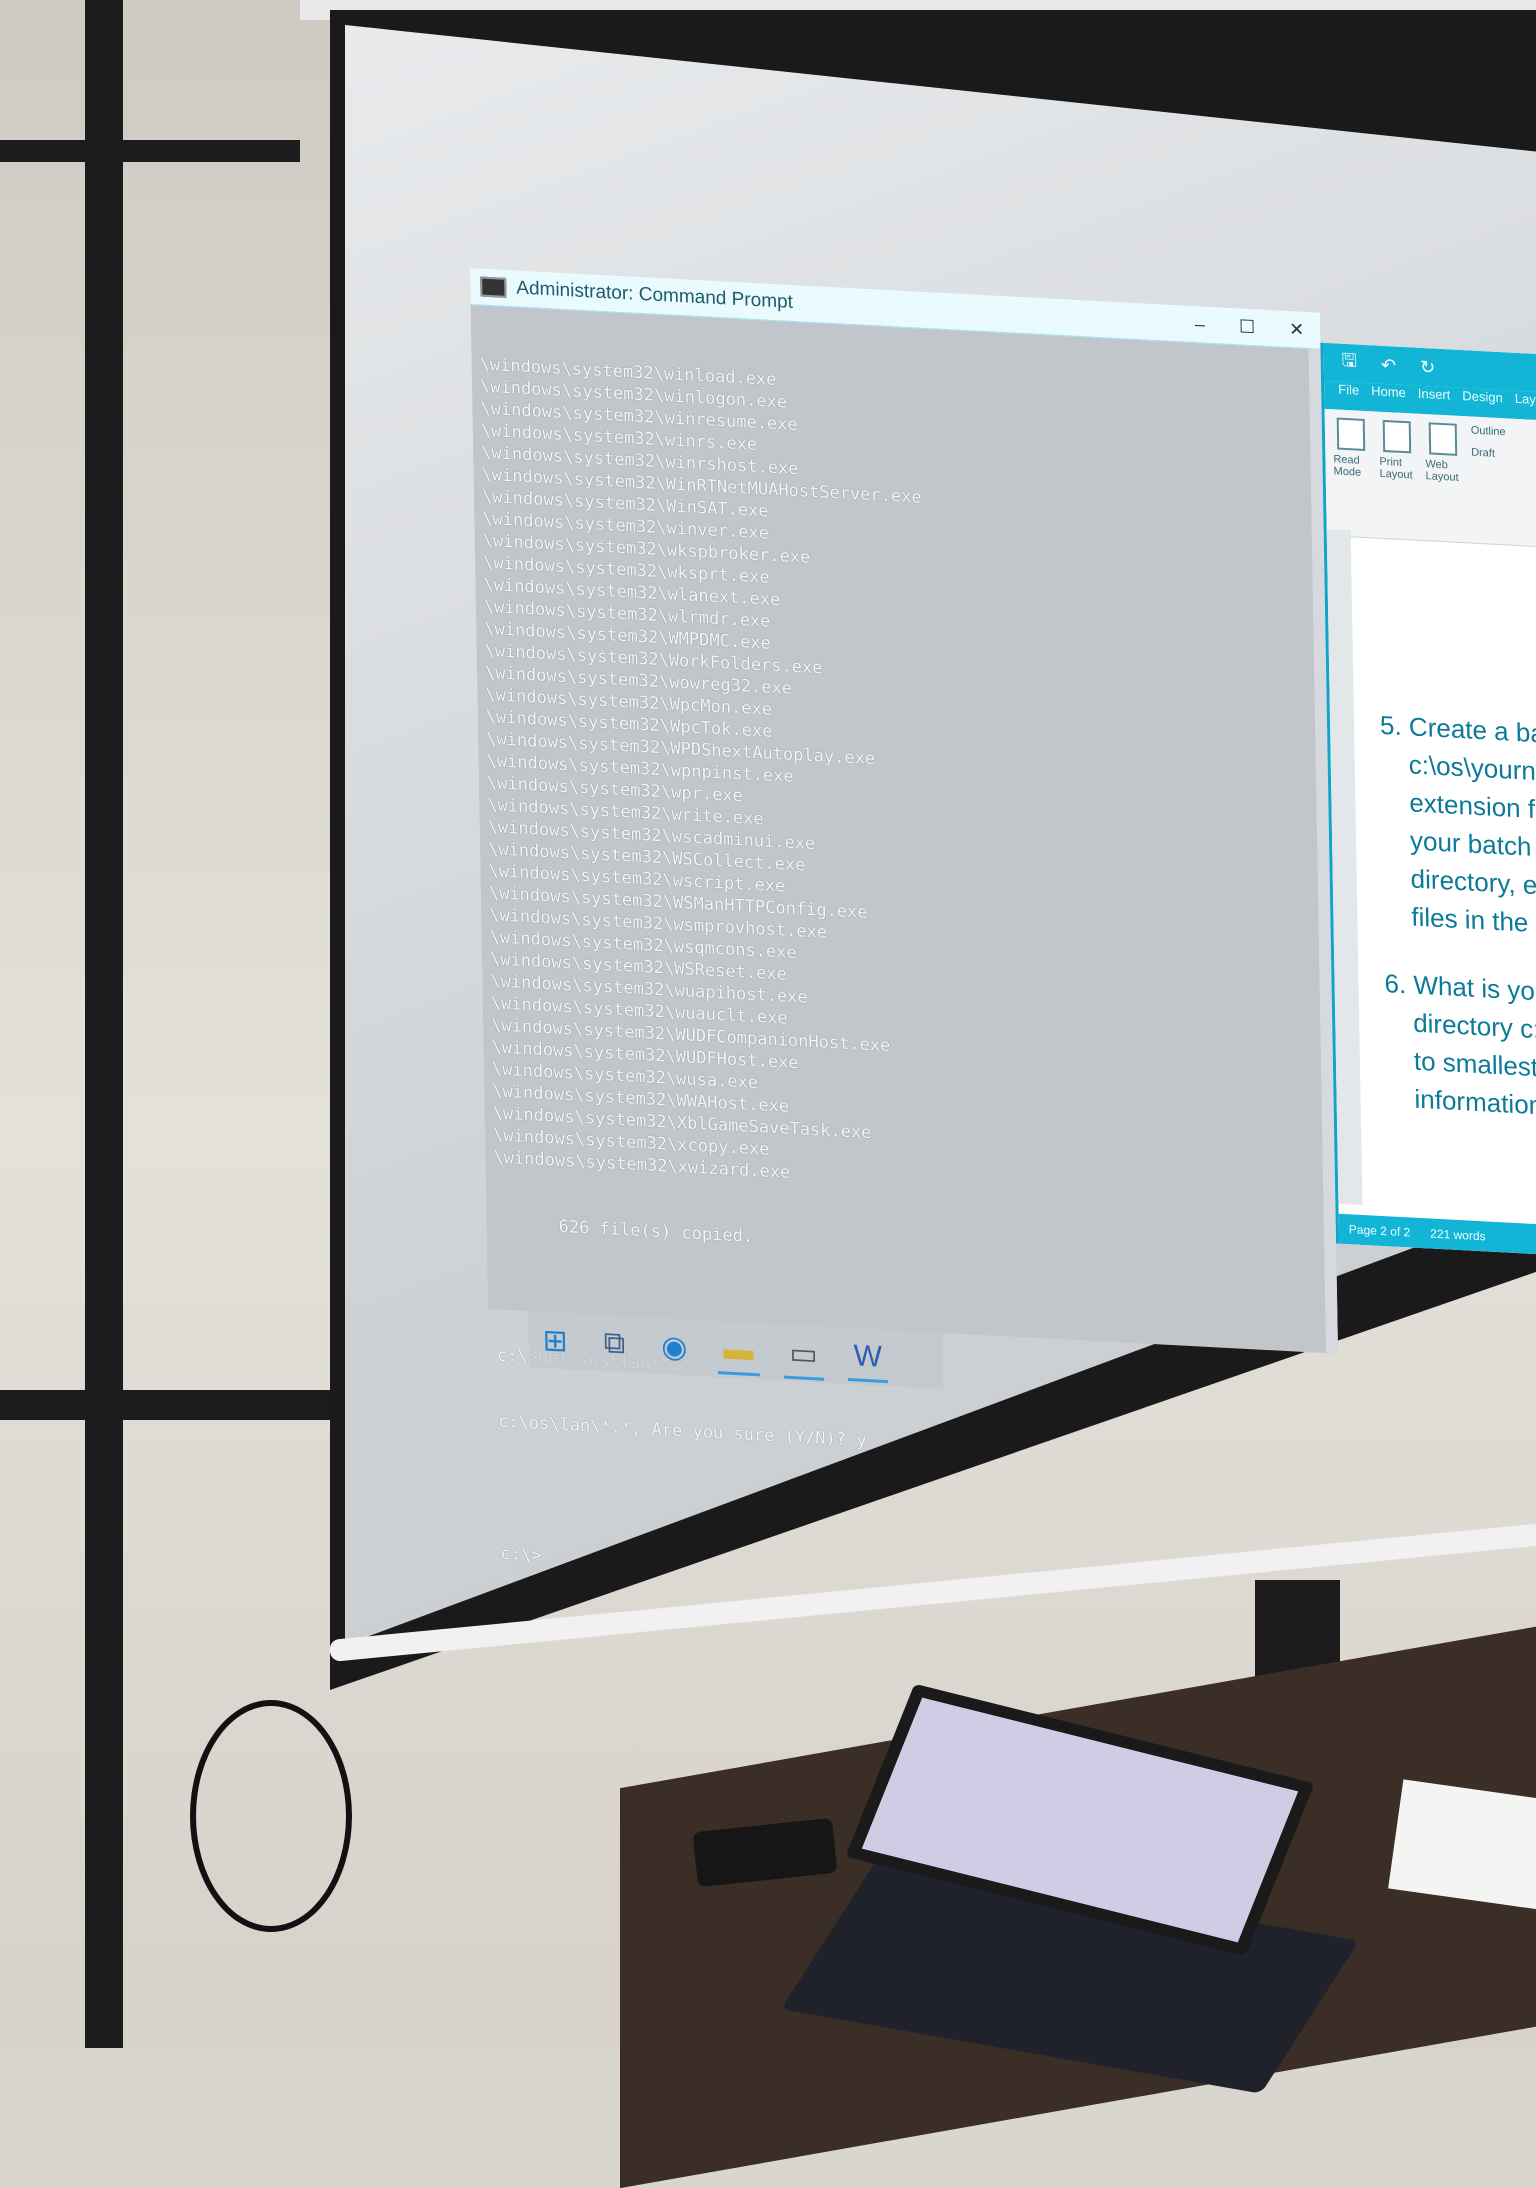  I want to click on outline-option: Outline, so click(1488, 432).